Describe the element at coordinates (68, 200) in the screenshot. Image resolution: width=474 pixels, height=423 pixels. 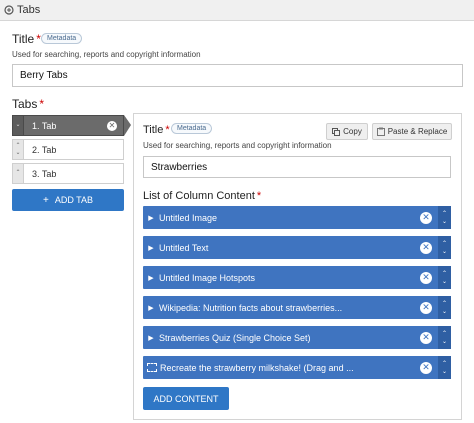
I see `add-tab-button: + ADD TAB` at that location.